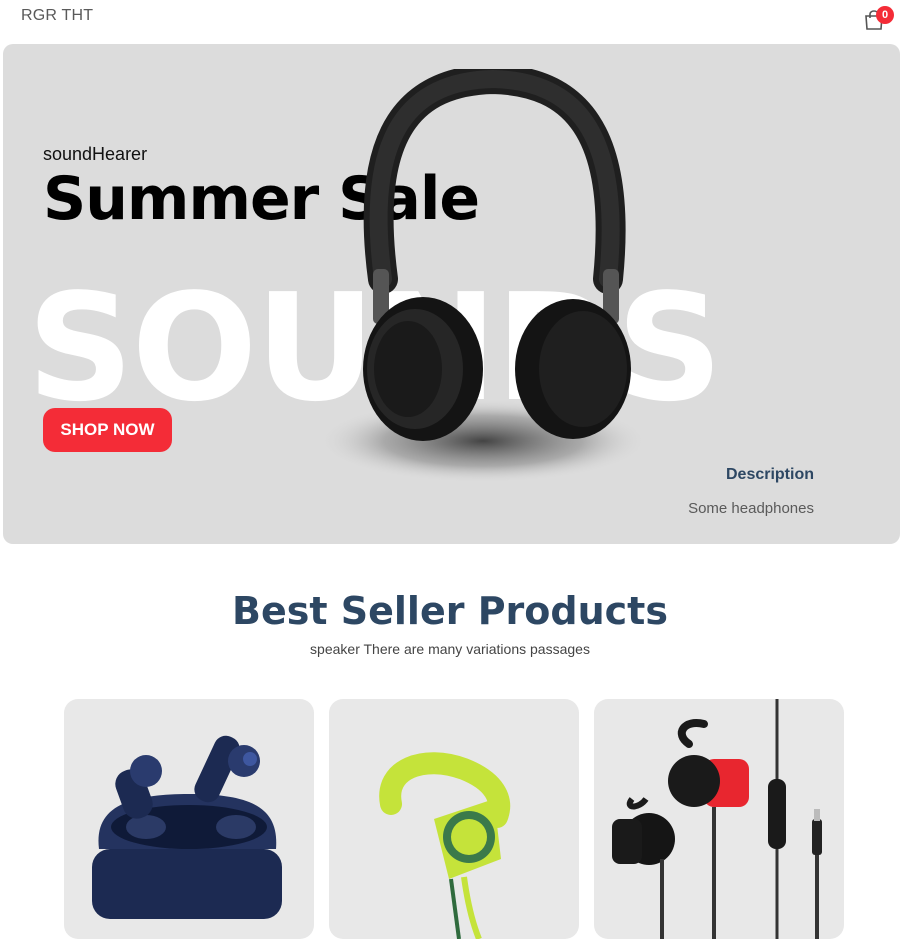  Describe the element at coordinates (885, 15) in the screenshot. I see `cart-count-badge: 0` at that location.